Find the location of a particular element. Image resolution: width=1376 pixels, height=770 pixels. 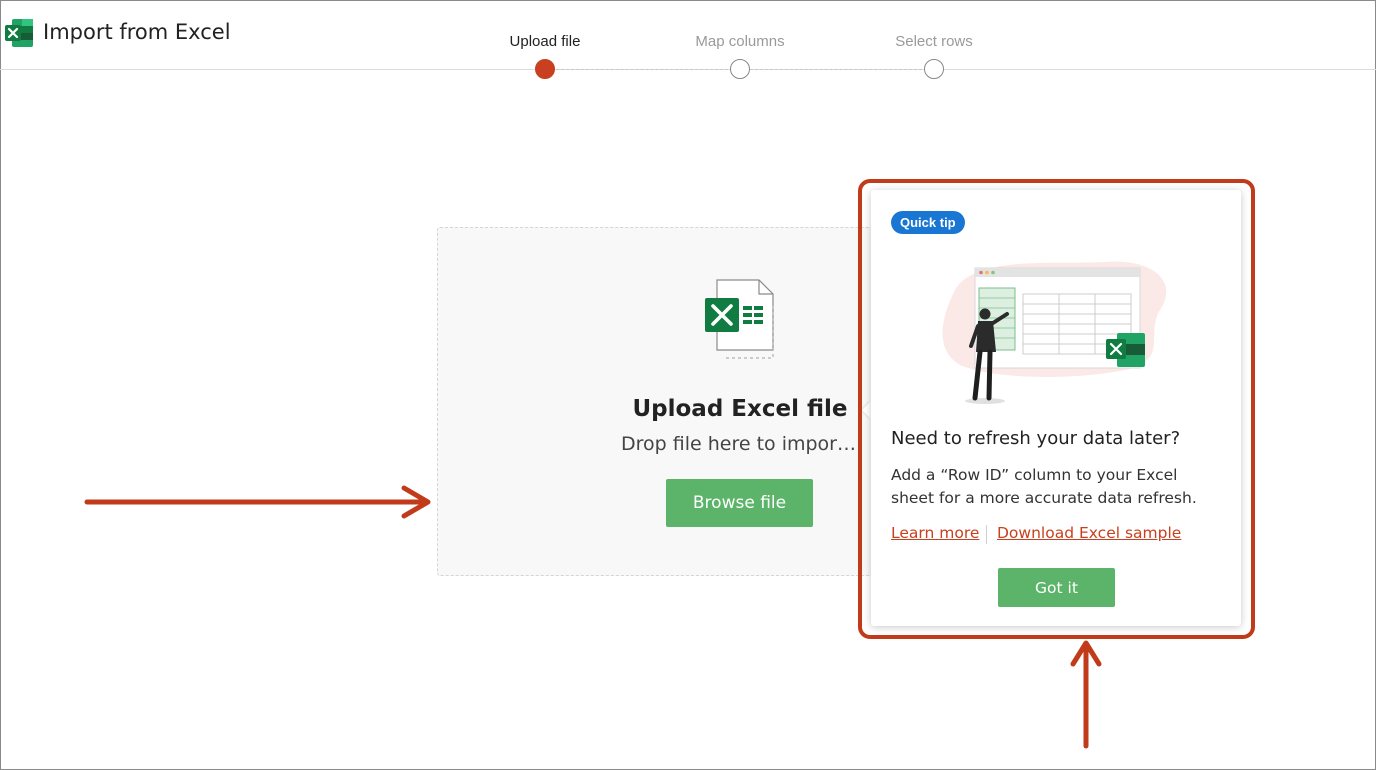

spreadsheet-illustration is located at coordinates (1054, 332).